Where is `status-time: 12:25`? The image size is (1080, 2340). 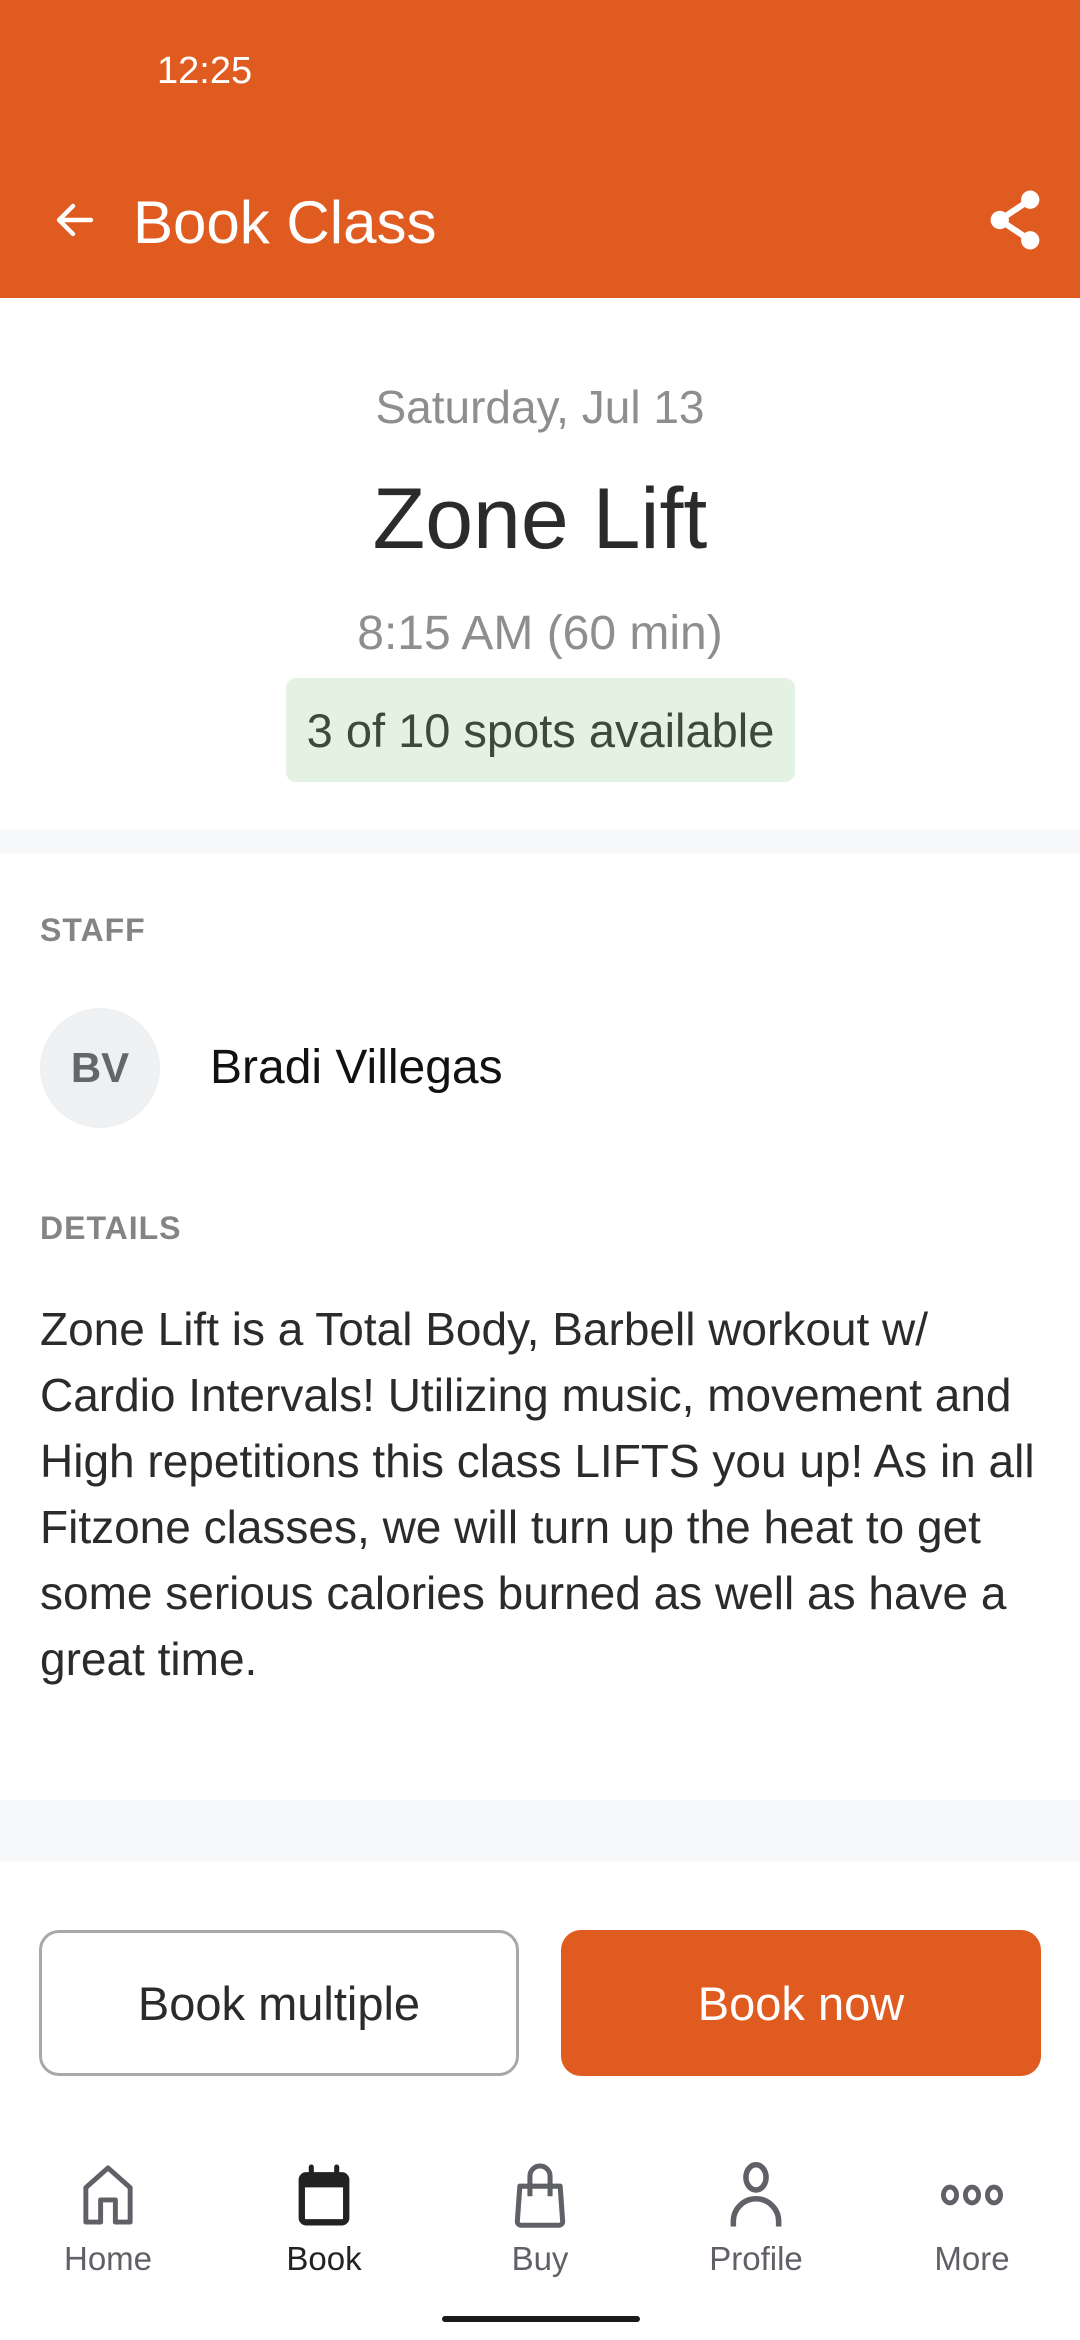
status-time: 12:25 is located at coordinates (205, 71).